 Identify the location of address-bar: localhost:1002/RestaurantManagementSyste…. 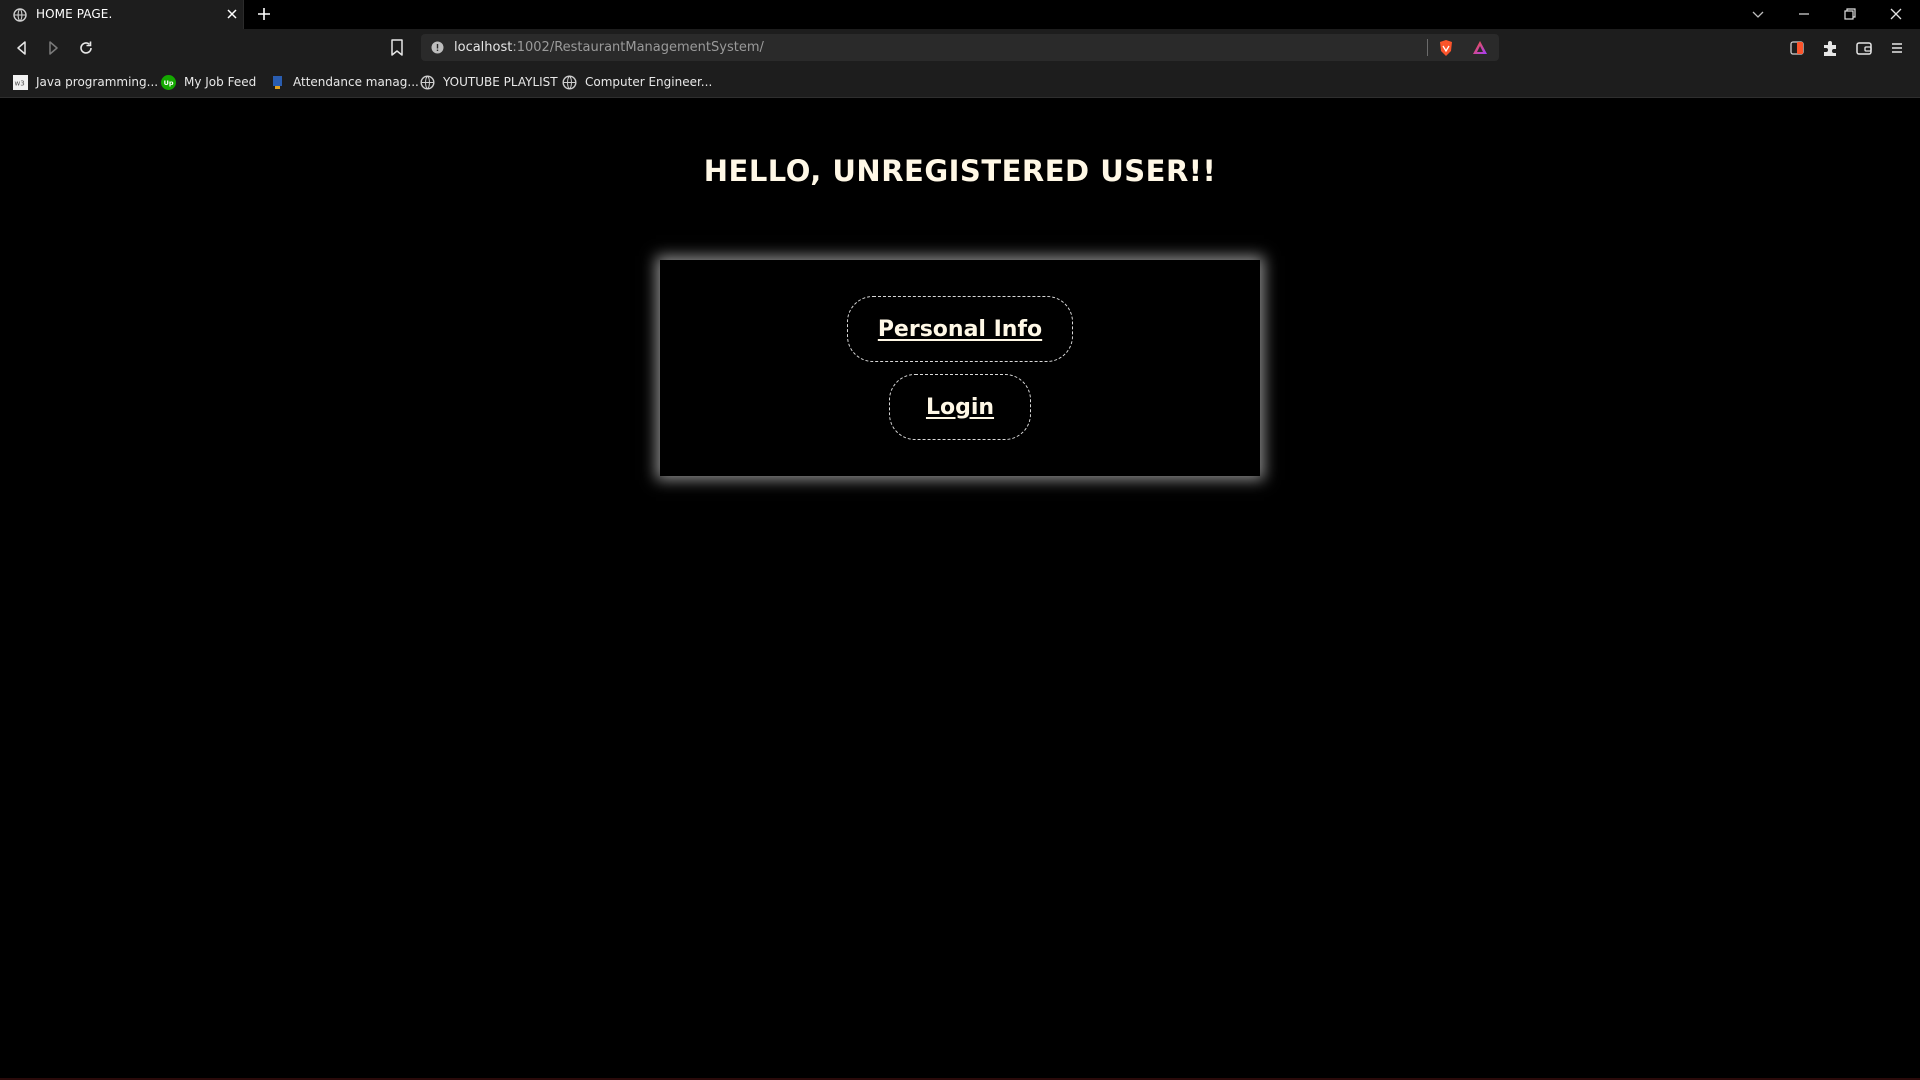
(960, 47).